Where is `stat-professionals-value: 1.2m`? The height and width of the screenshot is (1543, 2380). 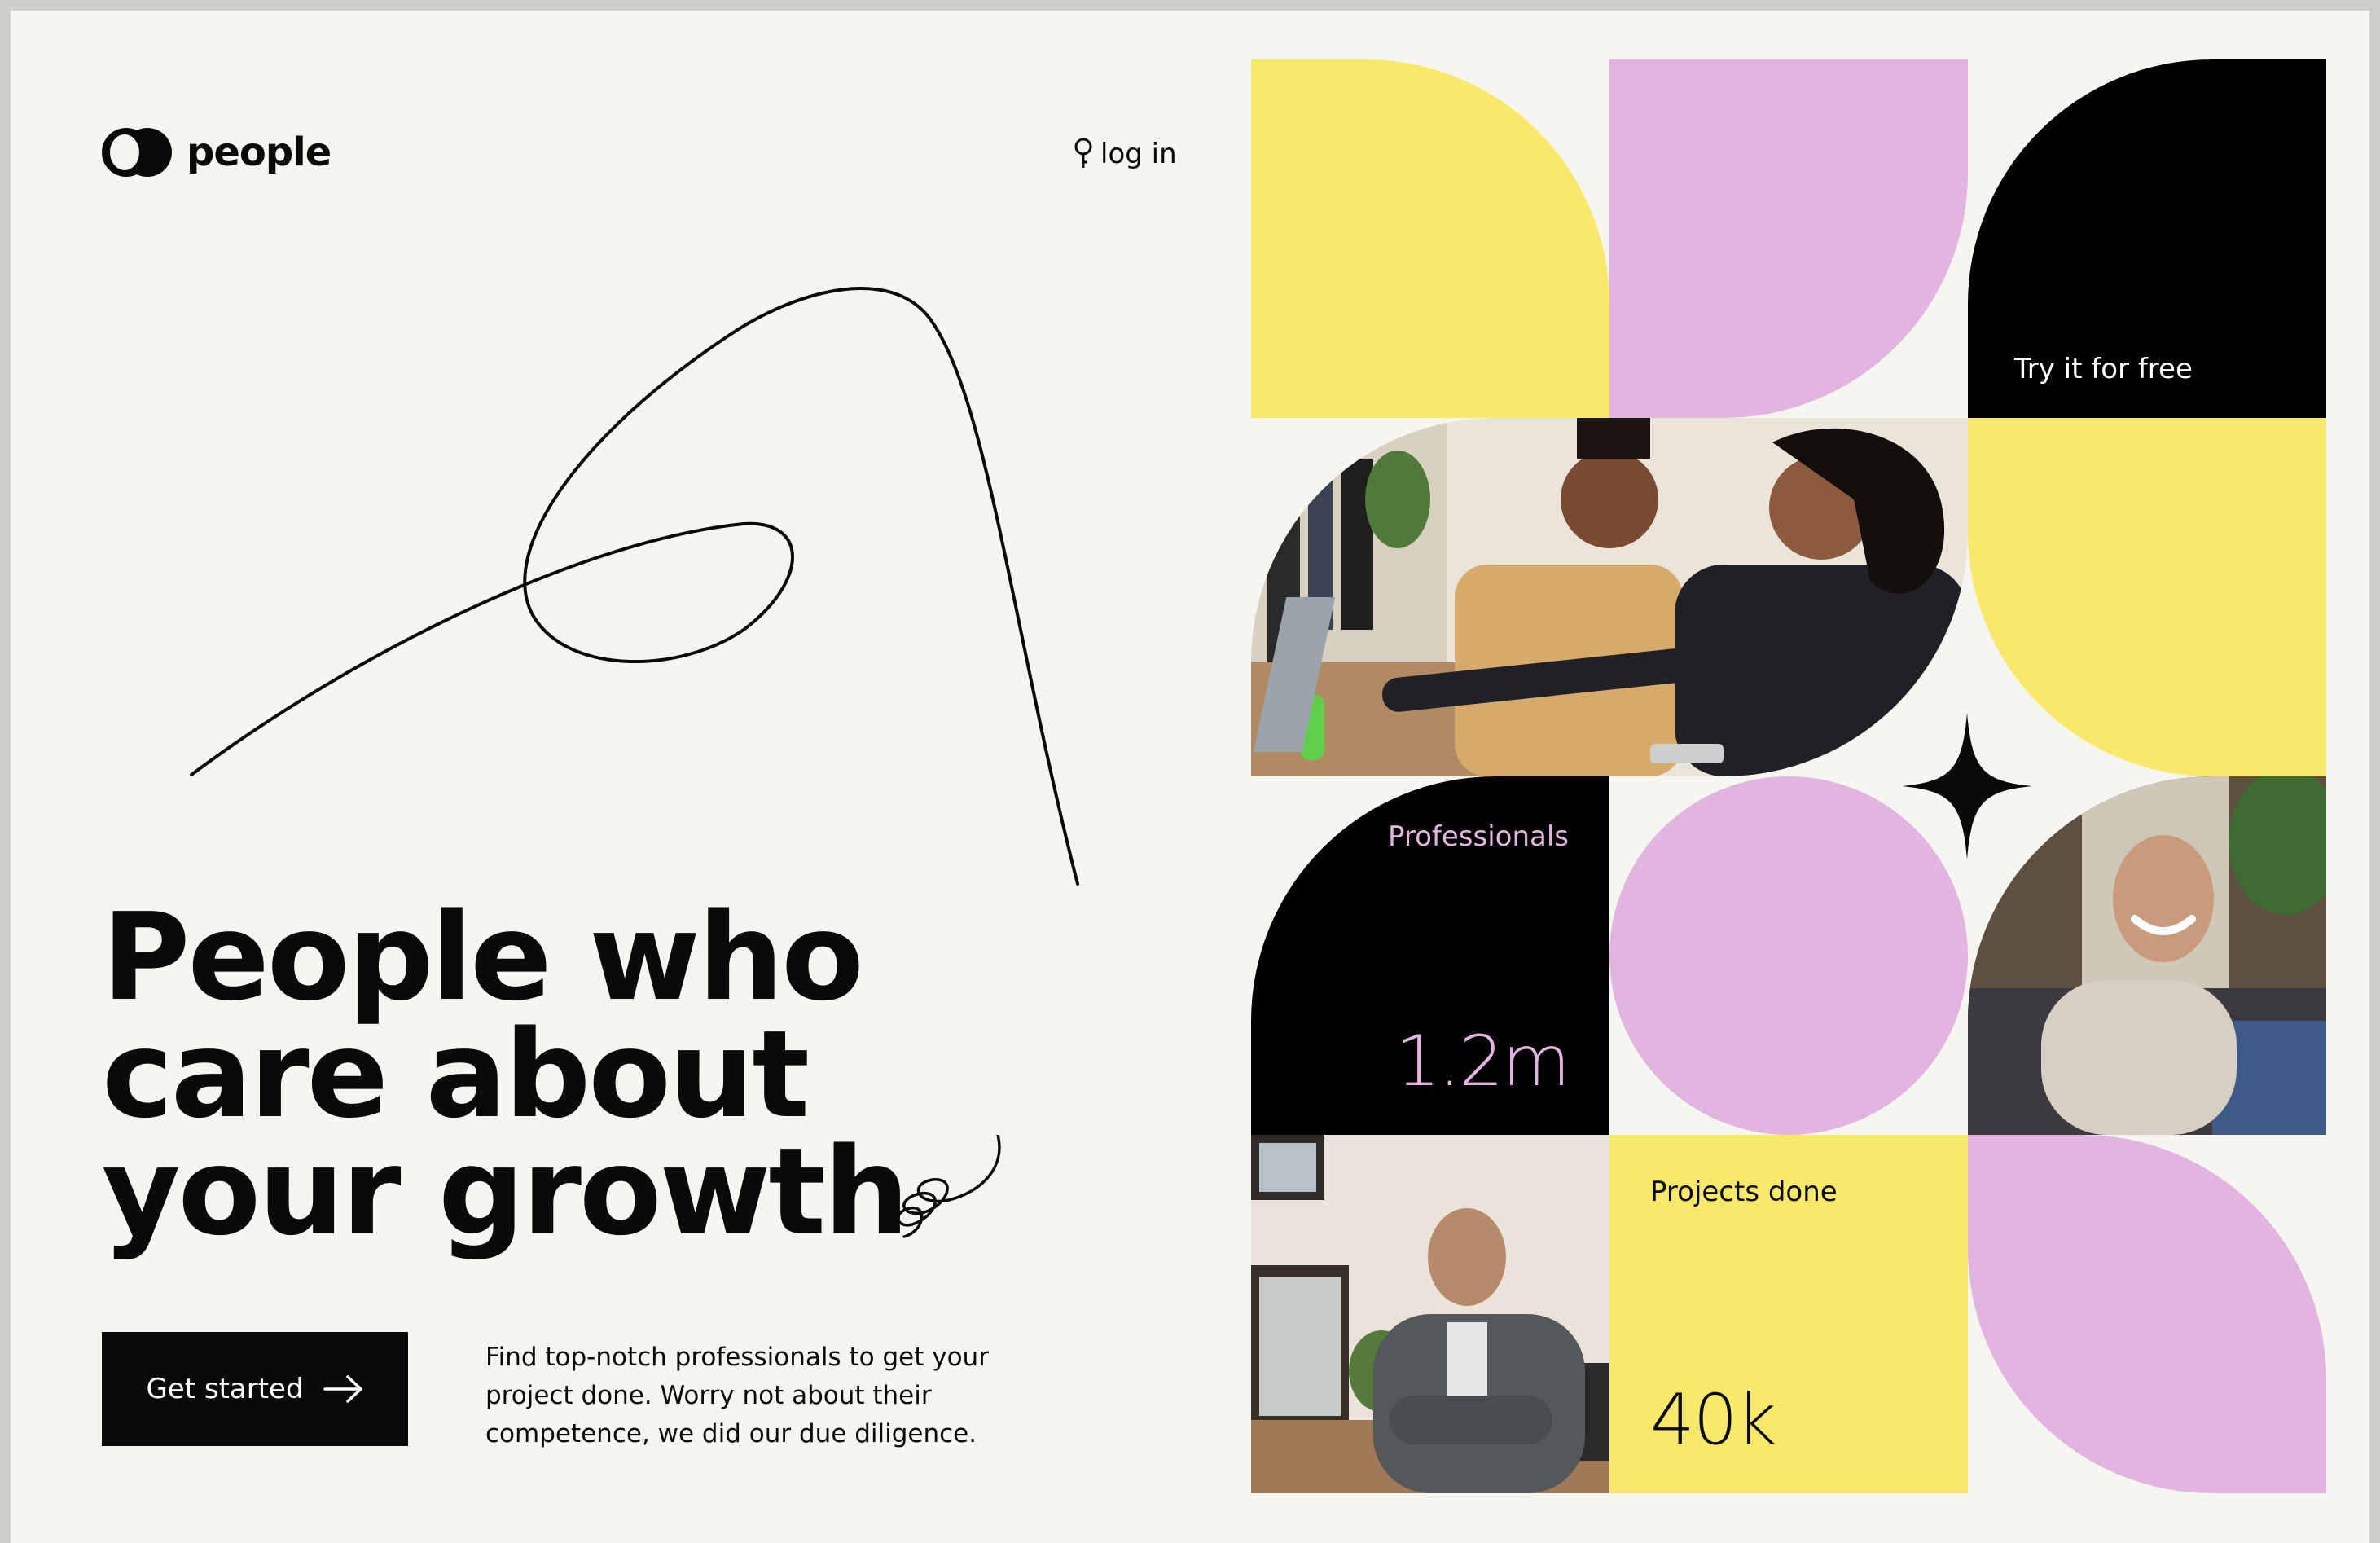
stat-professionals-value: 1.2m is located at coordinates (1483, 1061).